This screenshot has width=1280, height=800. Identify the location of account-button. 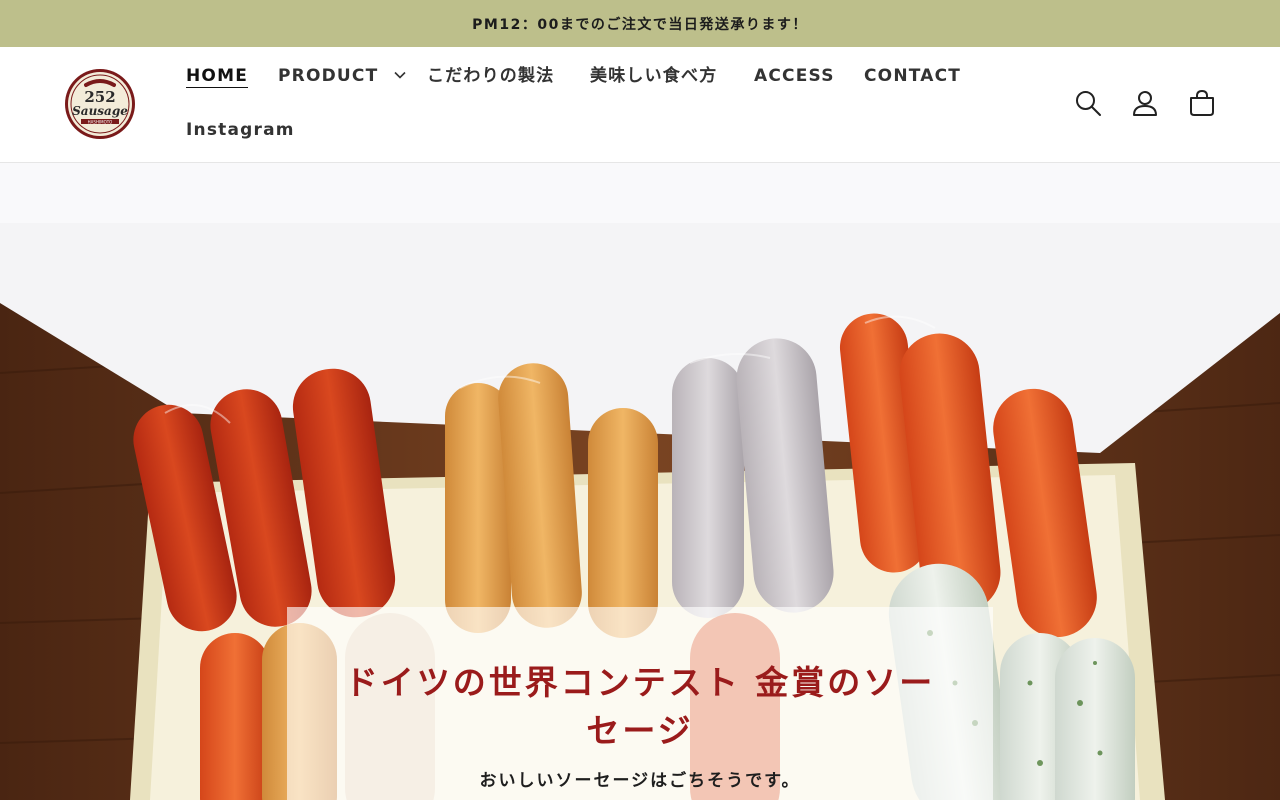
(1145, 103).